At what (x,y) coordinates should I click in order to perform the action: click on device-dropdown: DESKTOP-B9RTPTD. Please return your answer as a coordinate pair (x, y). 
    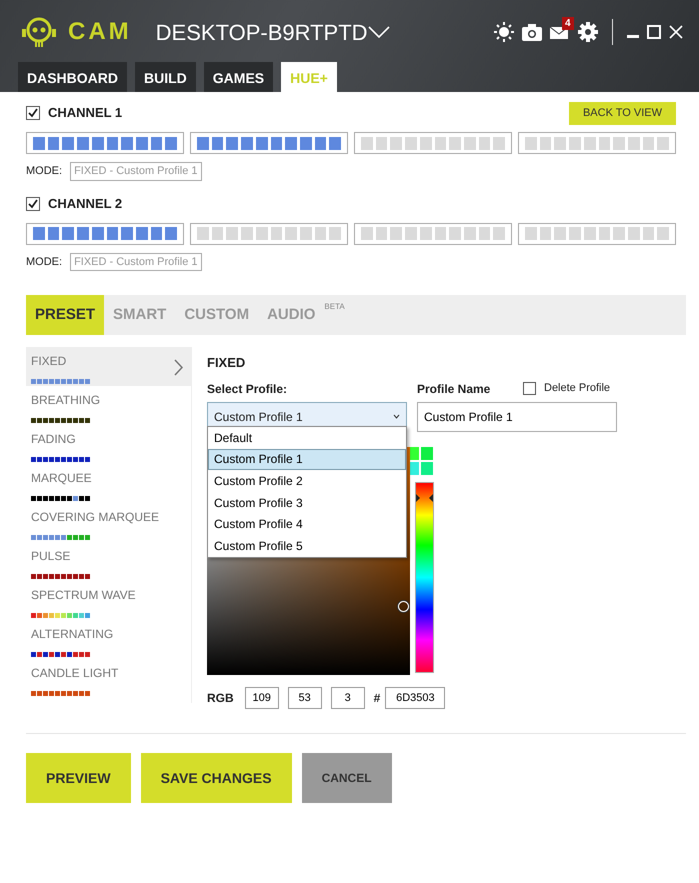
    Looking at the image, I should click on (273, 32).